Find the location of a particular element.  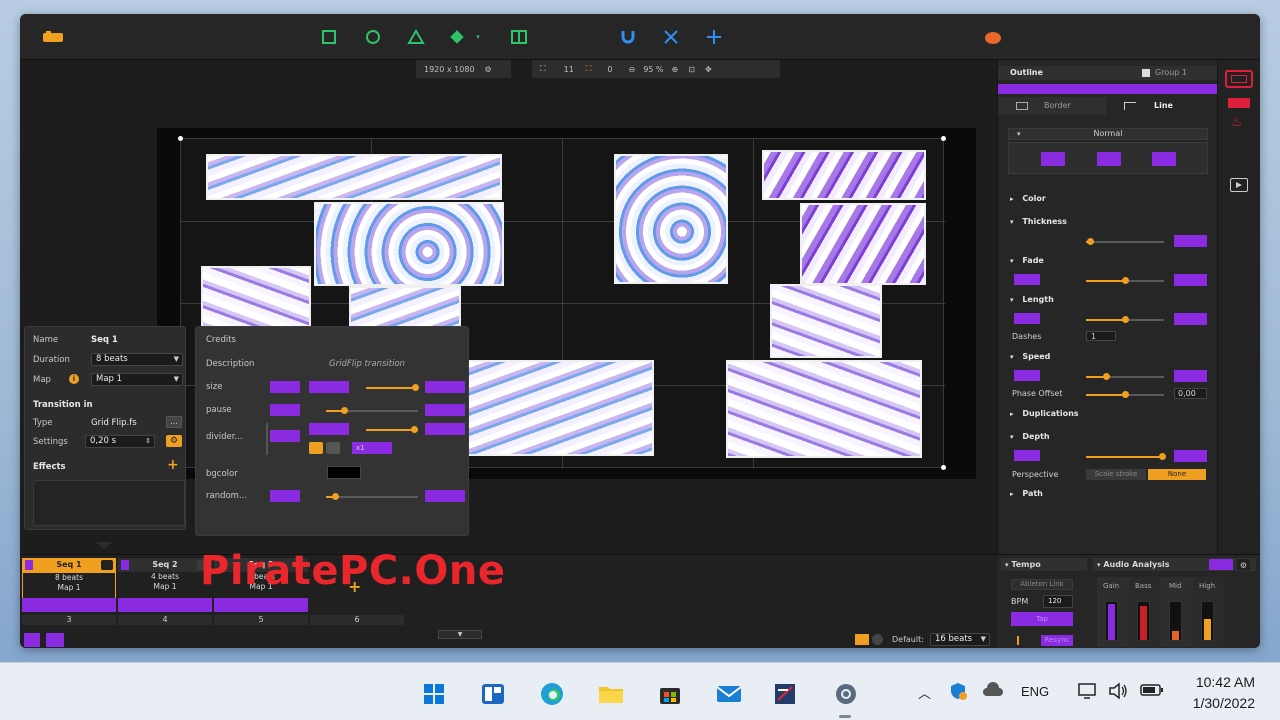

media-icon is located at coordinates (1239, 185).